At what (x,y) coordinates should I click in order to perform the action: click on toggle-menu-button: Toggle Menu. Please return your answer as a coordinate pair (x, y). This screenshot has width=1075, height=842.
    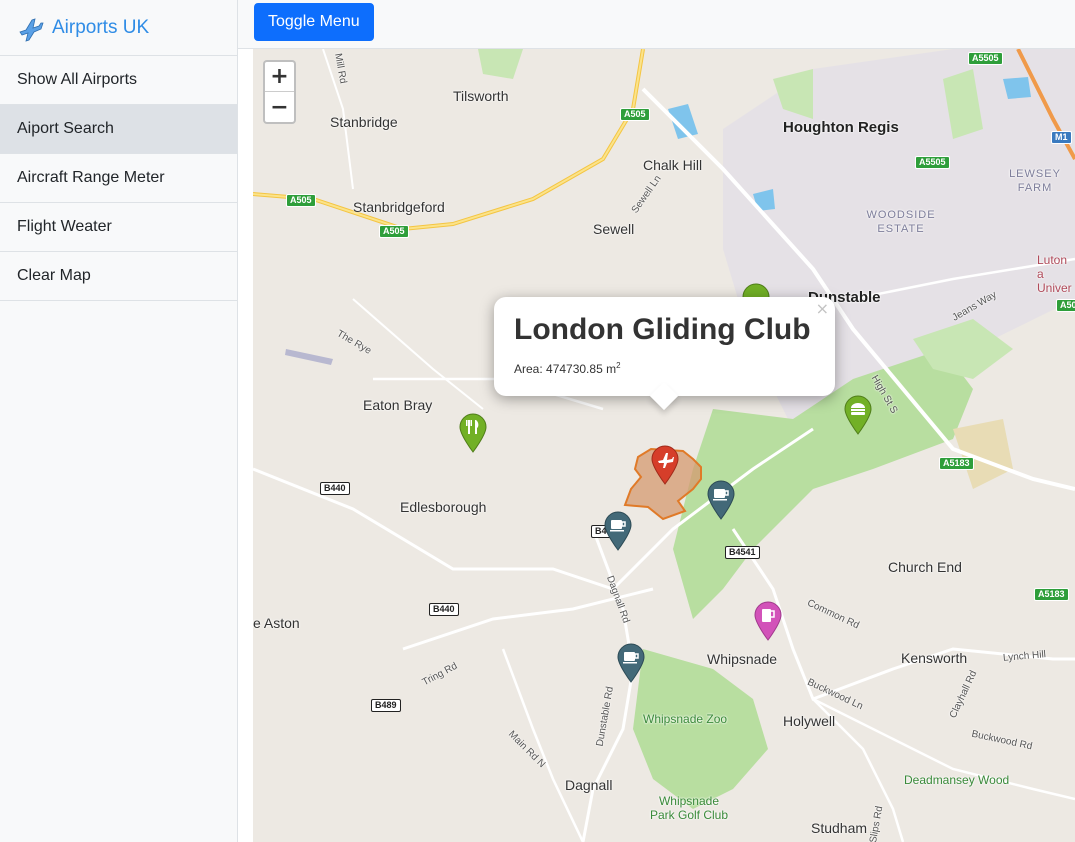
    Looking at the image, I should click on (314, 22).